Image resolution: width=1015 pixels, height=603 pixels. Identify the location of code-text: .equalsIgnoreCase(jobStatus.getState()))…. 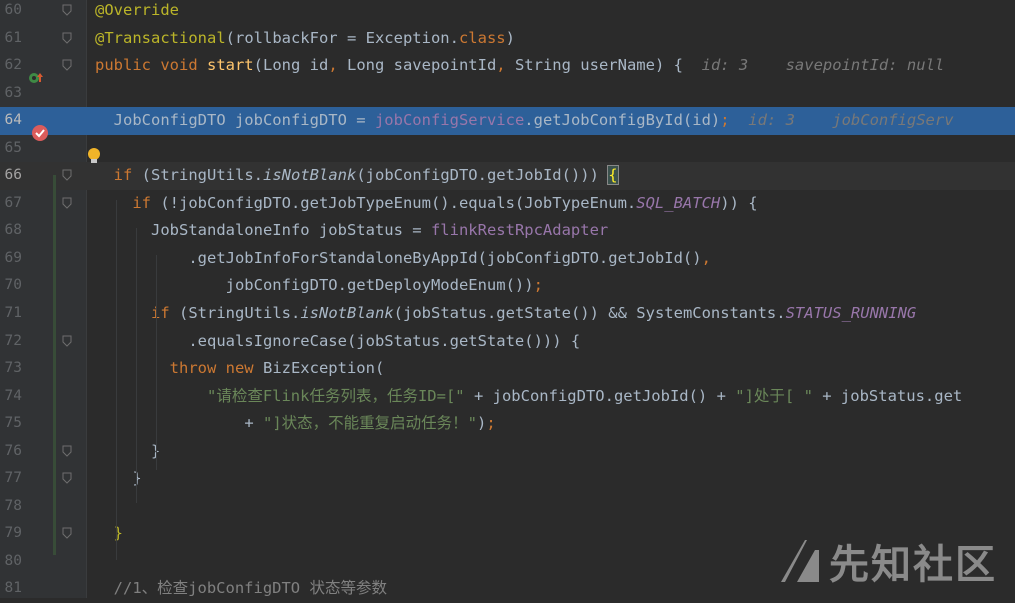
(337, 342).